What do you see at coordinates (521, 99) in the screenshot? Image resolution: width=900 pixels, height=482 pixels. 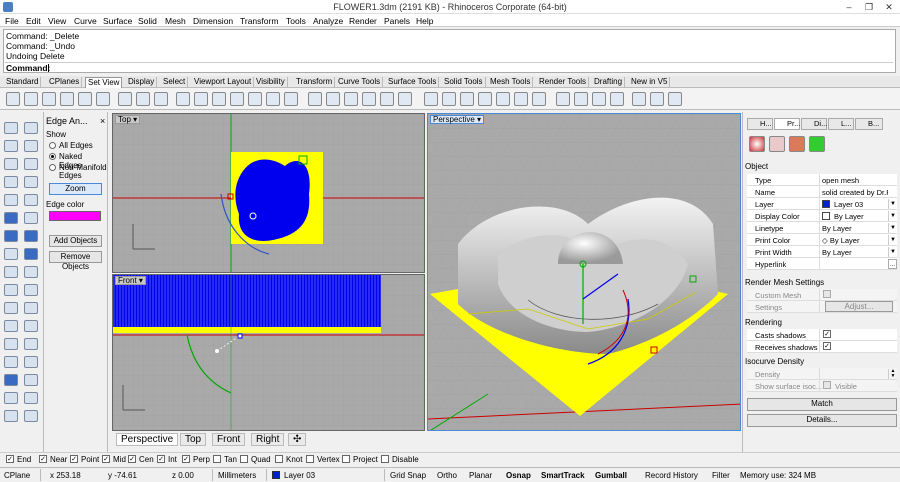 I see `view-cplane-icon` at bounding box center [521, 99].